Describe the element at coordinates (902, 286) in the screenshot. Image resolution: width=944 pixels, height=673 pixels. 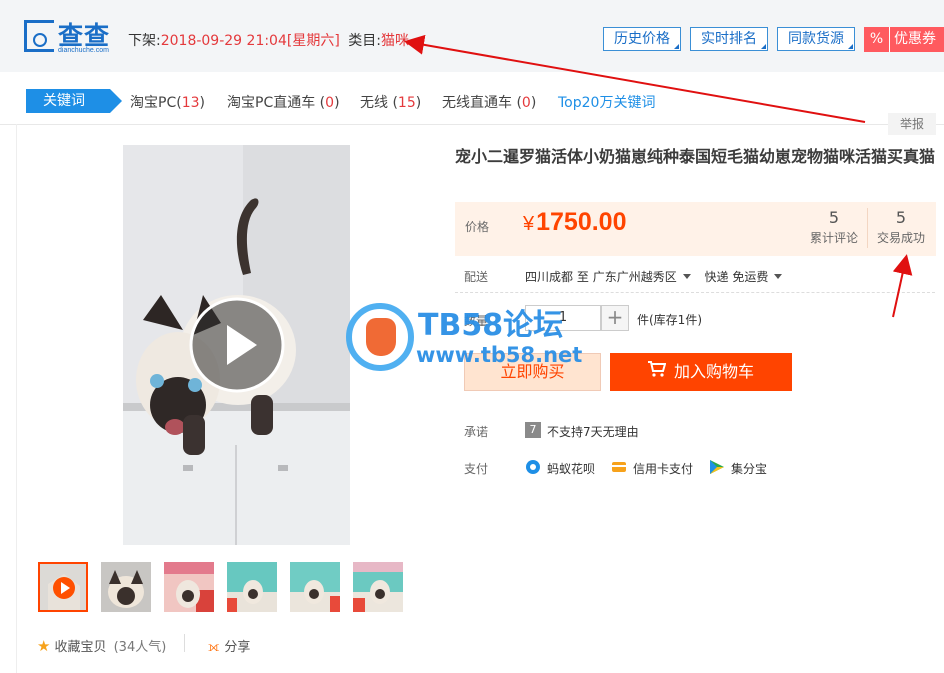
I see `annotation-arrow-deals` at that location.